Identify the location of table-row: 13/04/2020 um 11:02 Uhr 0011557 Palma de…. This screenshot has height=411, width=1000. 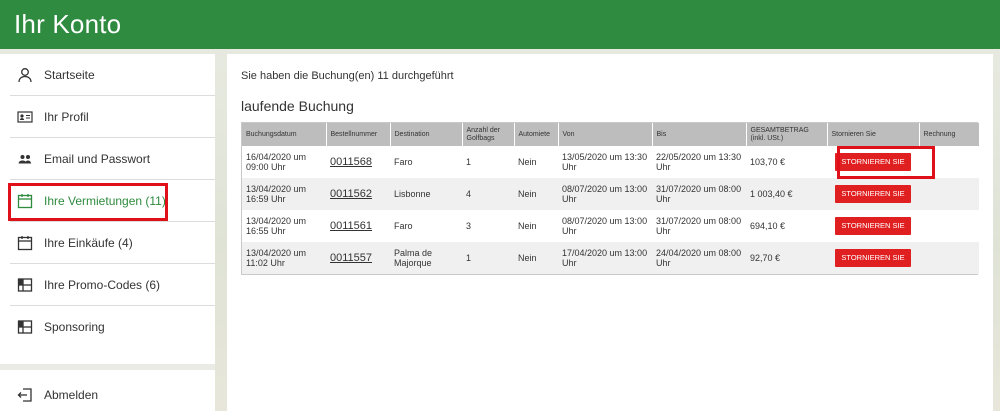
(610, 258).